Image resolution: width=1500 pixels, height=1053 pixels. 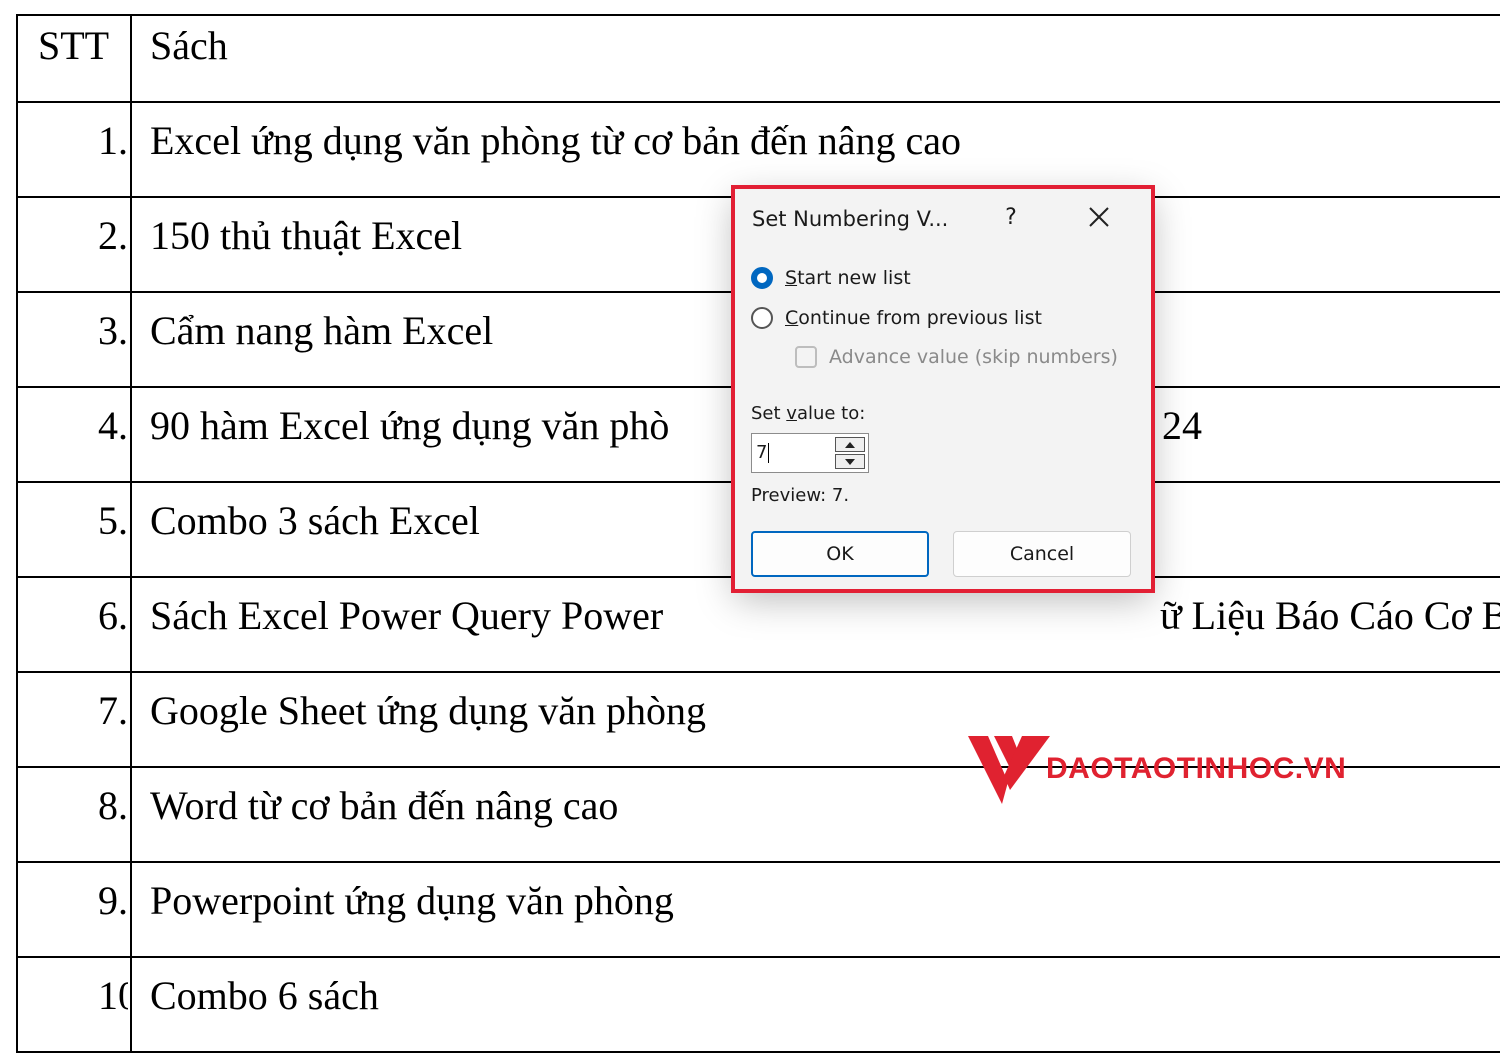 What do you see at coordinates (407, 615) in the screenshot?
I see `row-title-visible: Sách Excel Power Query Power` at bounding box center [407, 615].